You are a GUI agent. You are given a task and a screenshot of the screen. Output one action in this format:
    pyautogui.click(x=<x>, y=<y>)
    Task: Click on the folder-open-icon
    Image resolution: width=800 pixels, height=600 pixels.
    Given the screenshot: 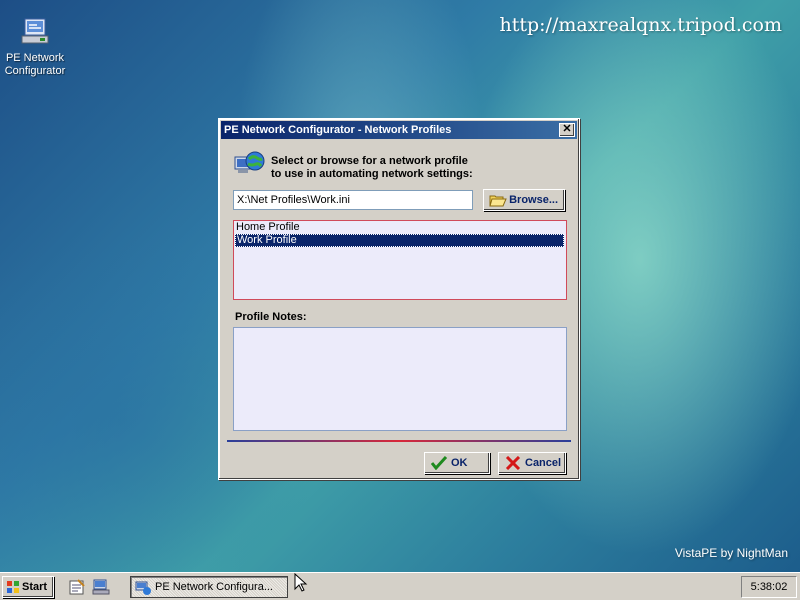 What is the action you would take?
    pyautogui.click(x=498, y=200)
    